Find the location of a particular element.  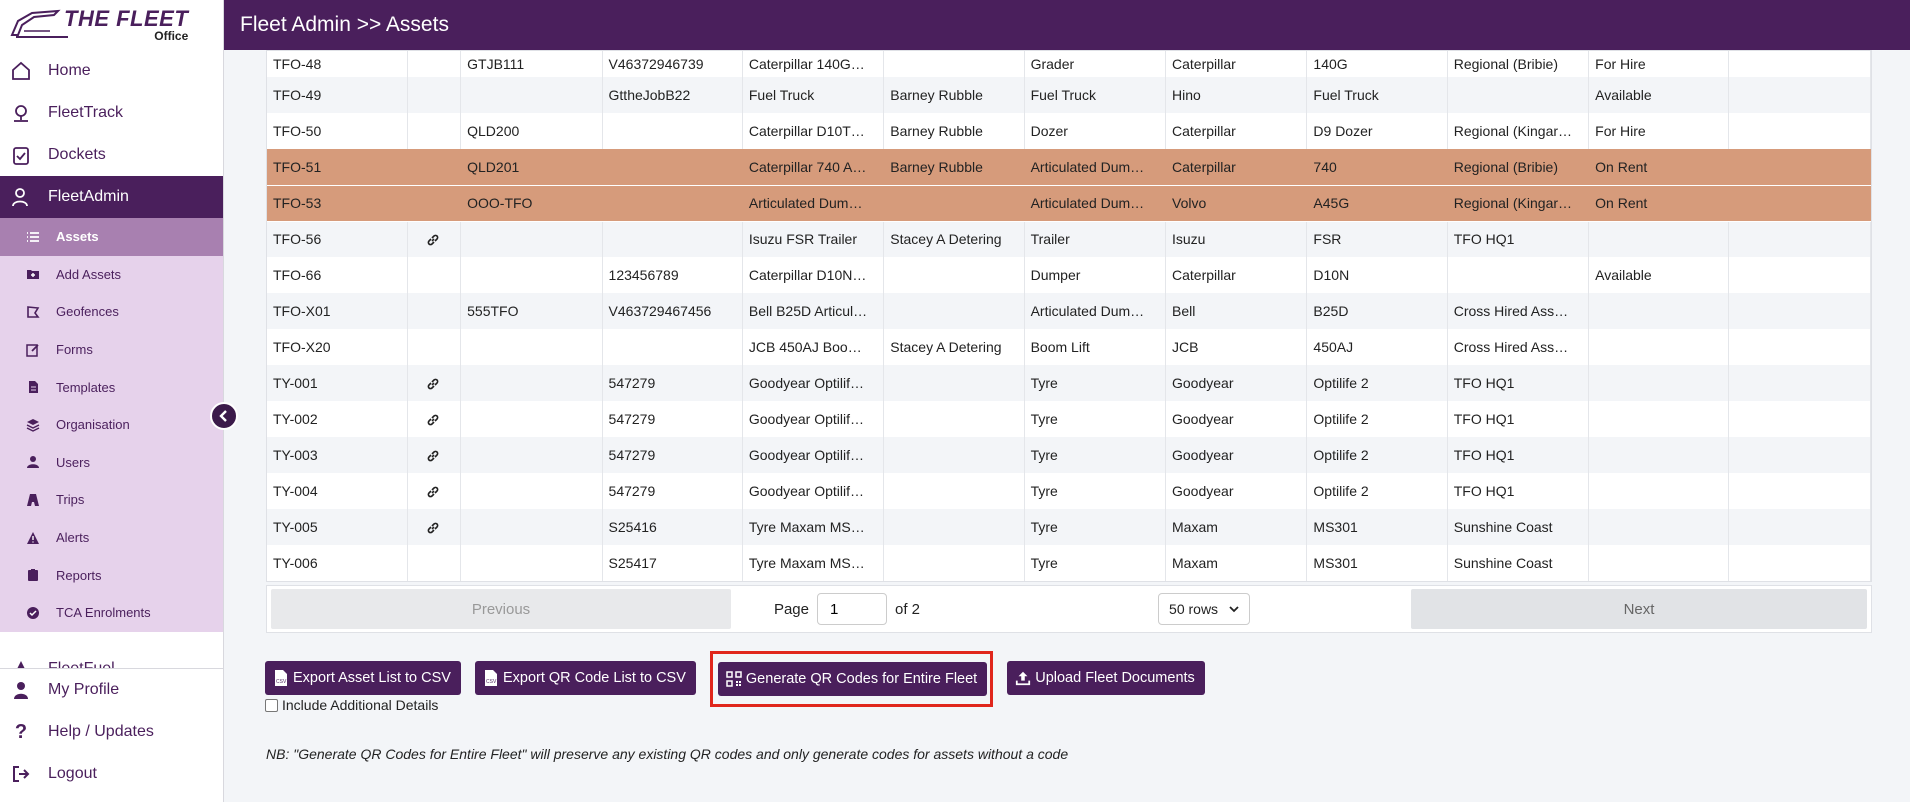

clipboard-check-icon is located at coordinates (21, 155).